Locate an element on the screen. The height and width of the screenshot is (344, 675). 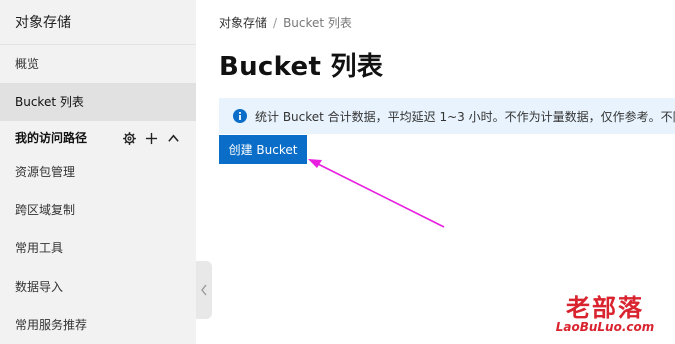
breadcrumb-root: 对象存储 is located at coordinates (243, 22).